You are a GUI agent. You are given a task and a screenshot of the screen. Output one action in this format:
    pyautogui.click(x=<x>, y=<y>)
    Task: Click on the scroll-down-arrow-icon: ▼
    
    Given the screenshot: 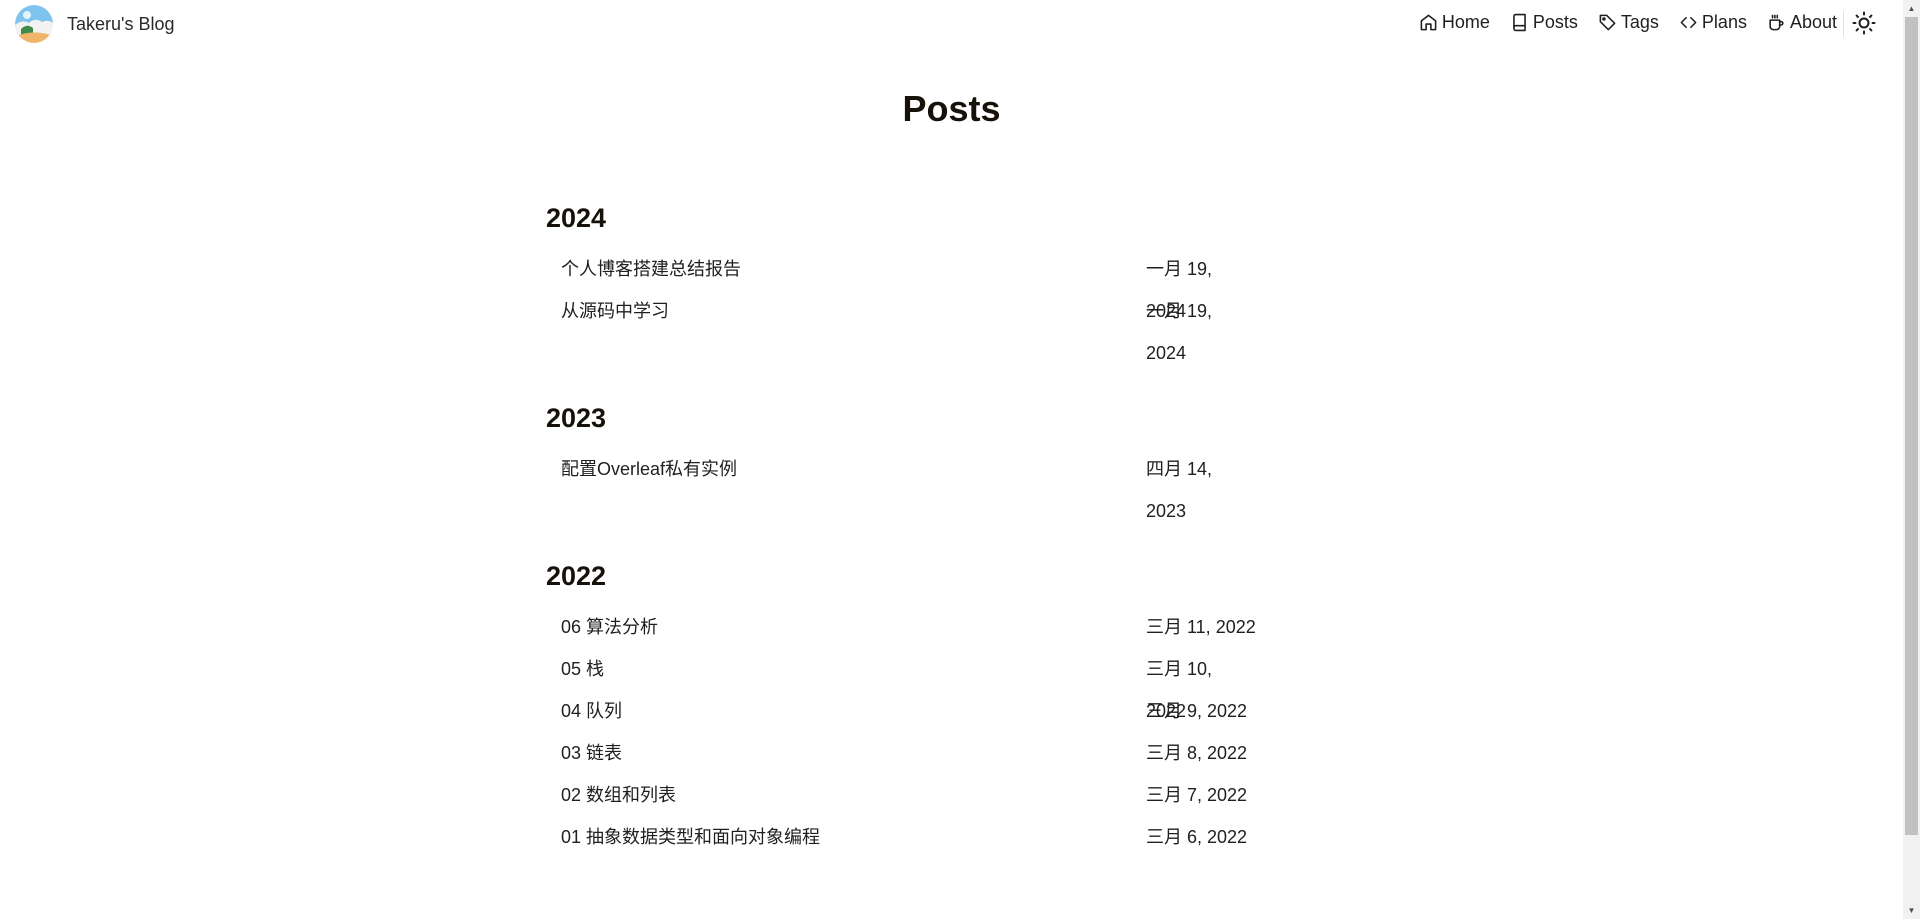 What is the action you would take?
    pyautogui.click(x=1911, y=910)
    